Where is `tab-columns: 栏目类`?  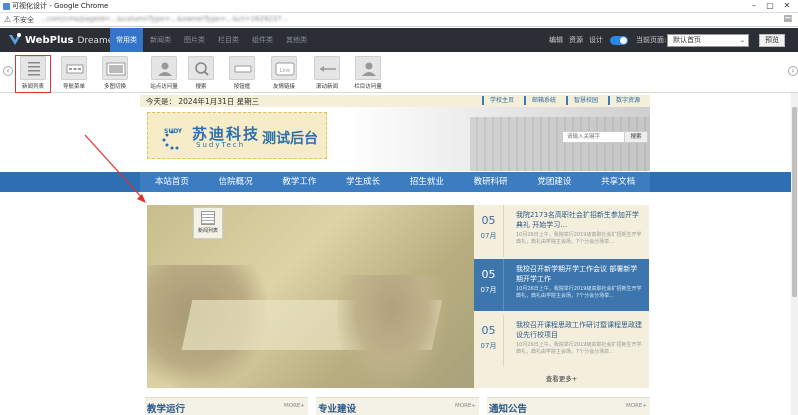 tab-columns: 栏目类 is located at coordinates (228, 40).